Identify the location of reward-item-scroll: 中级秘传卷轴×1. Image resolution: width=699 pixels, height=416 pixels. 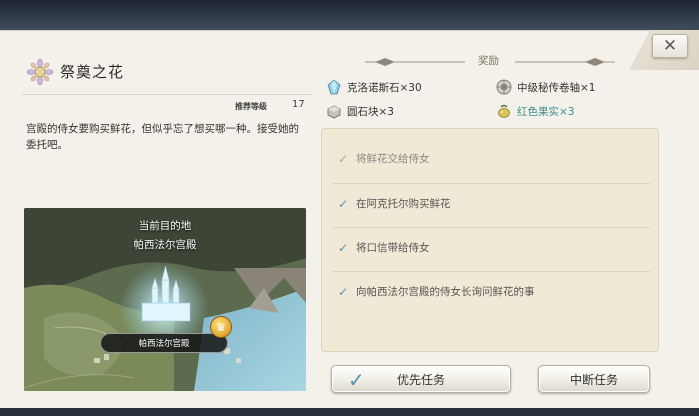
(545, 87).